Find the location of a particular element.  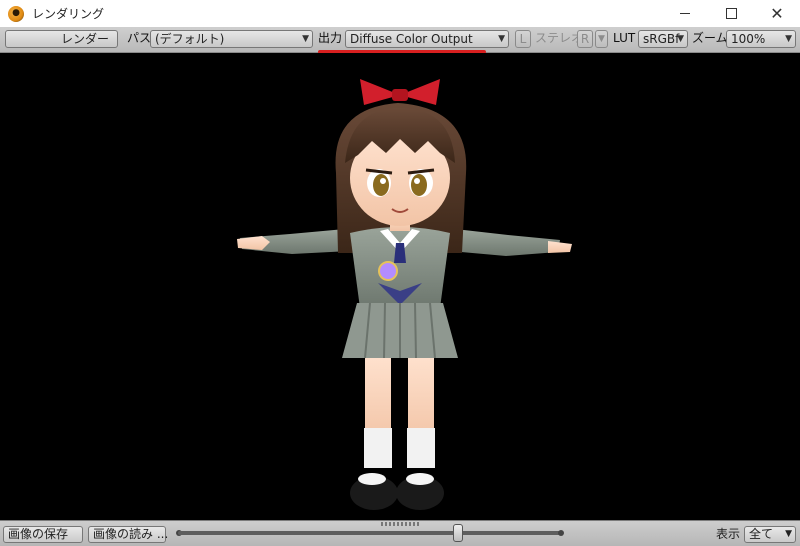

pass-label: パス is located at coordinates (139, 38).